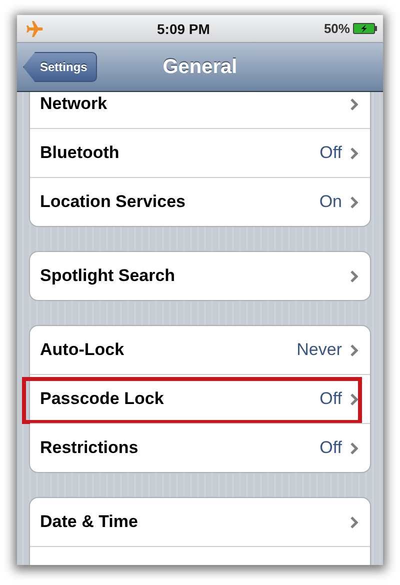 This screenshot has width=400, height=585. Describe the element at coordinates (90, 448) in the screenshot. I see `row-label: Restrictions` at that location.